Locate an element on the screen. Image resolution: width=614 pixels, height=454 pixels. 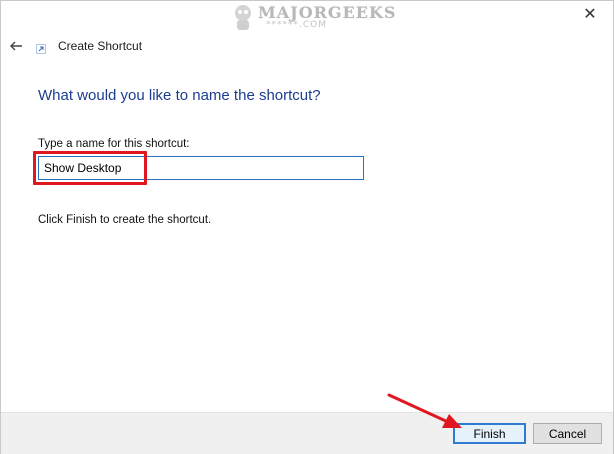
shortcut-name-label: Type a name for this shortcut: is located at coordinates (114, 144).